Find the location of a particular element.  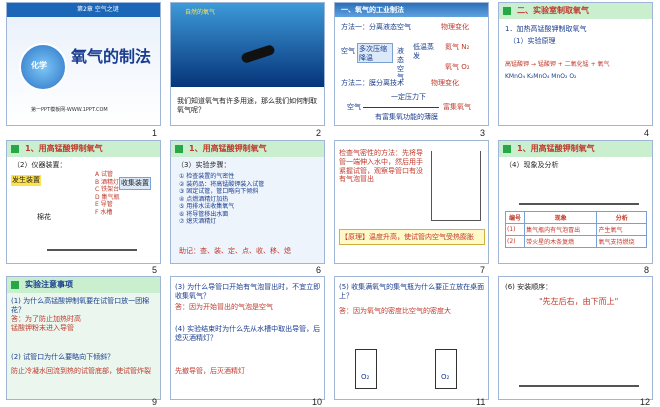

part-label: A 试管 is located at coordinates (104, 174).